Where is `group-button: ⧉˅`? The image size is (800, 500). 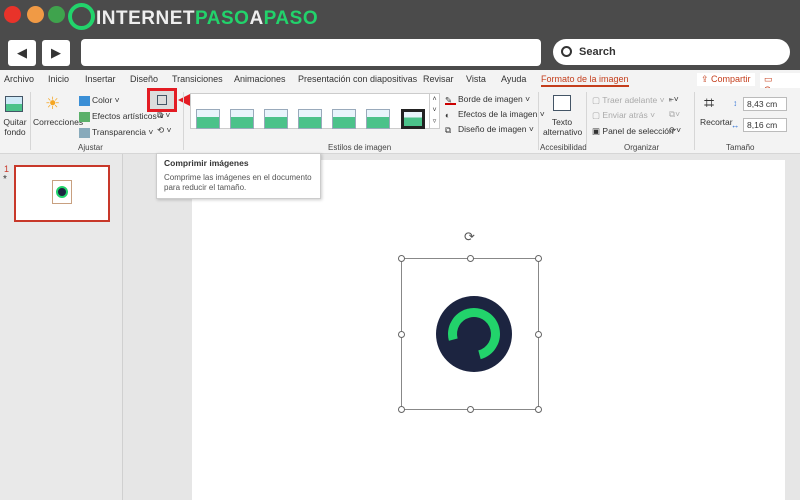 group-button: ⧉˅ is located at coordinates (674, 114).